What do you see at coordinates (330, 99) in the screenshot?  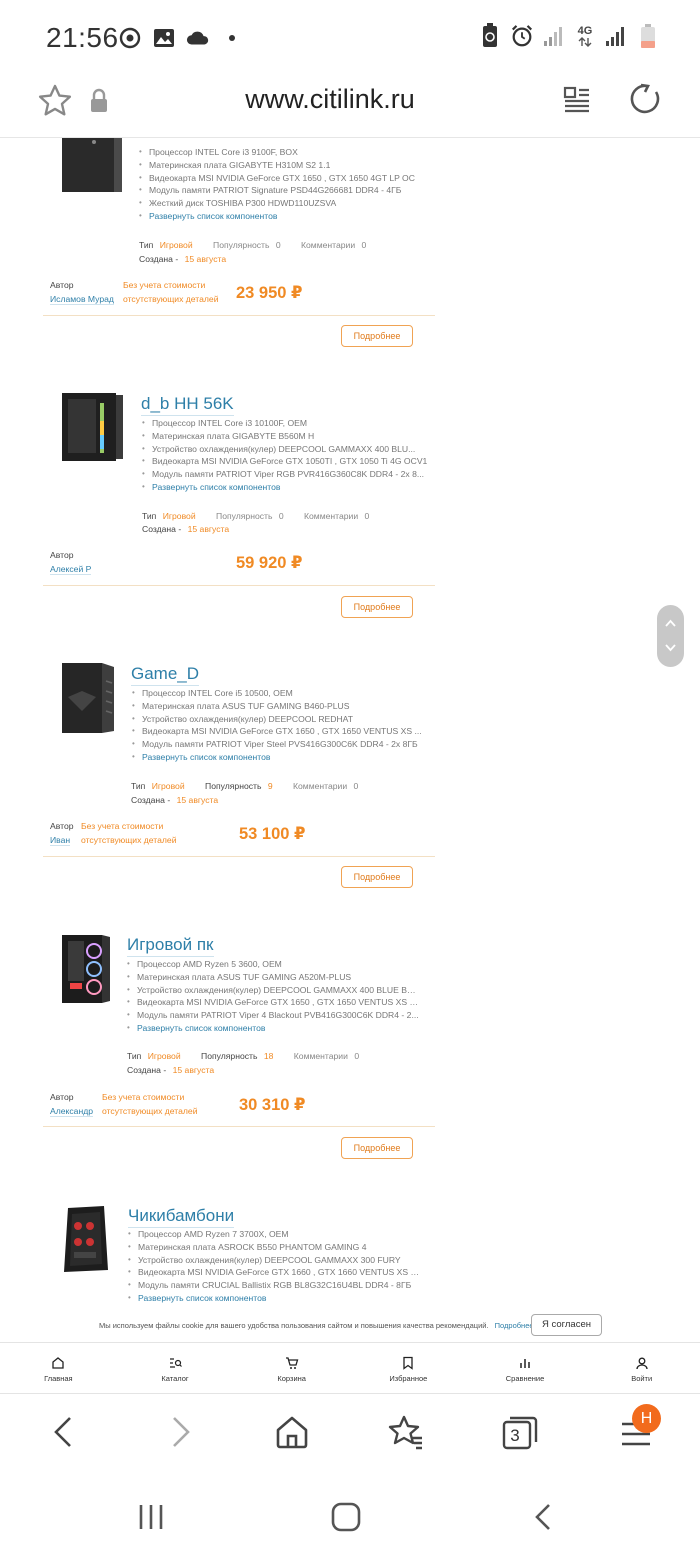 I see `url-text: www.citilink.ru` at bounding box center [330, 99].